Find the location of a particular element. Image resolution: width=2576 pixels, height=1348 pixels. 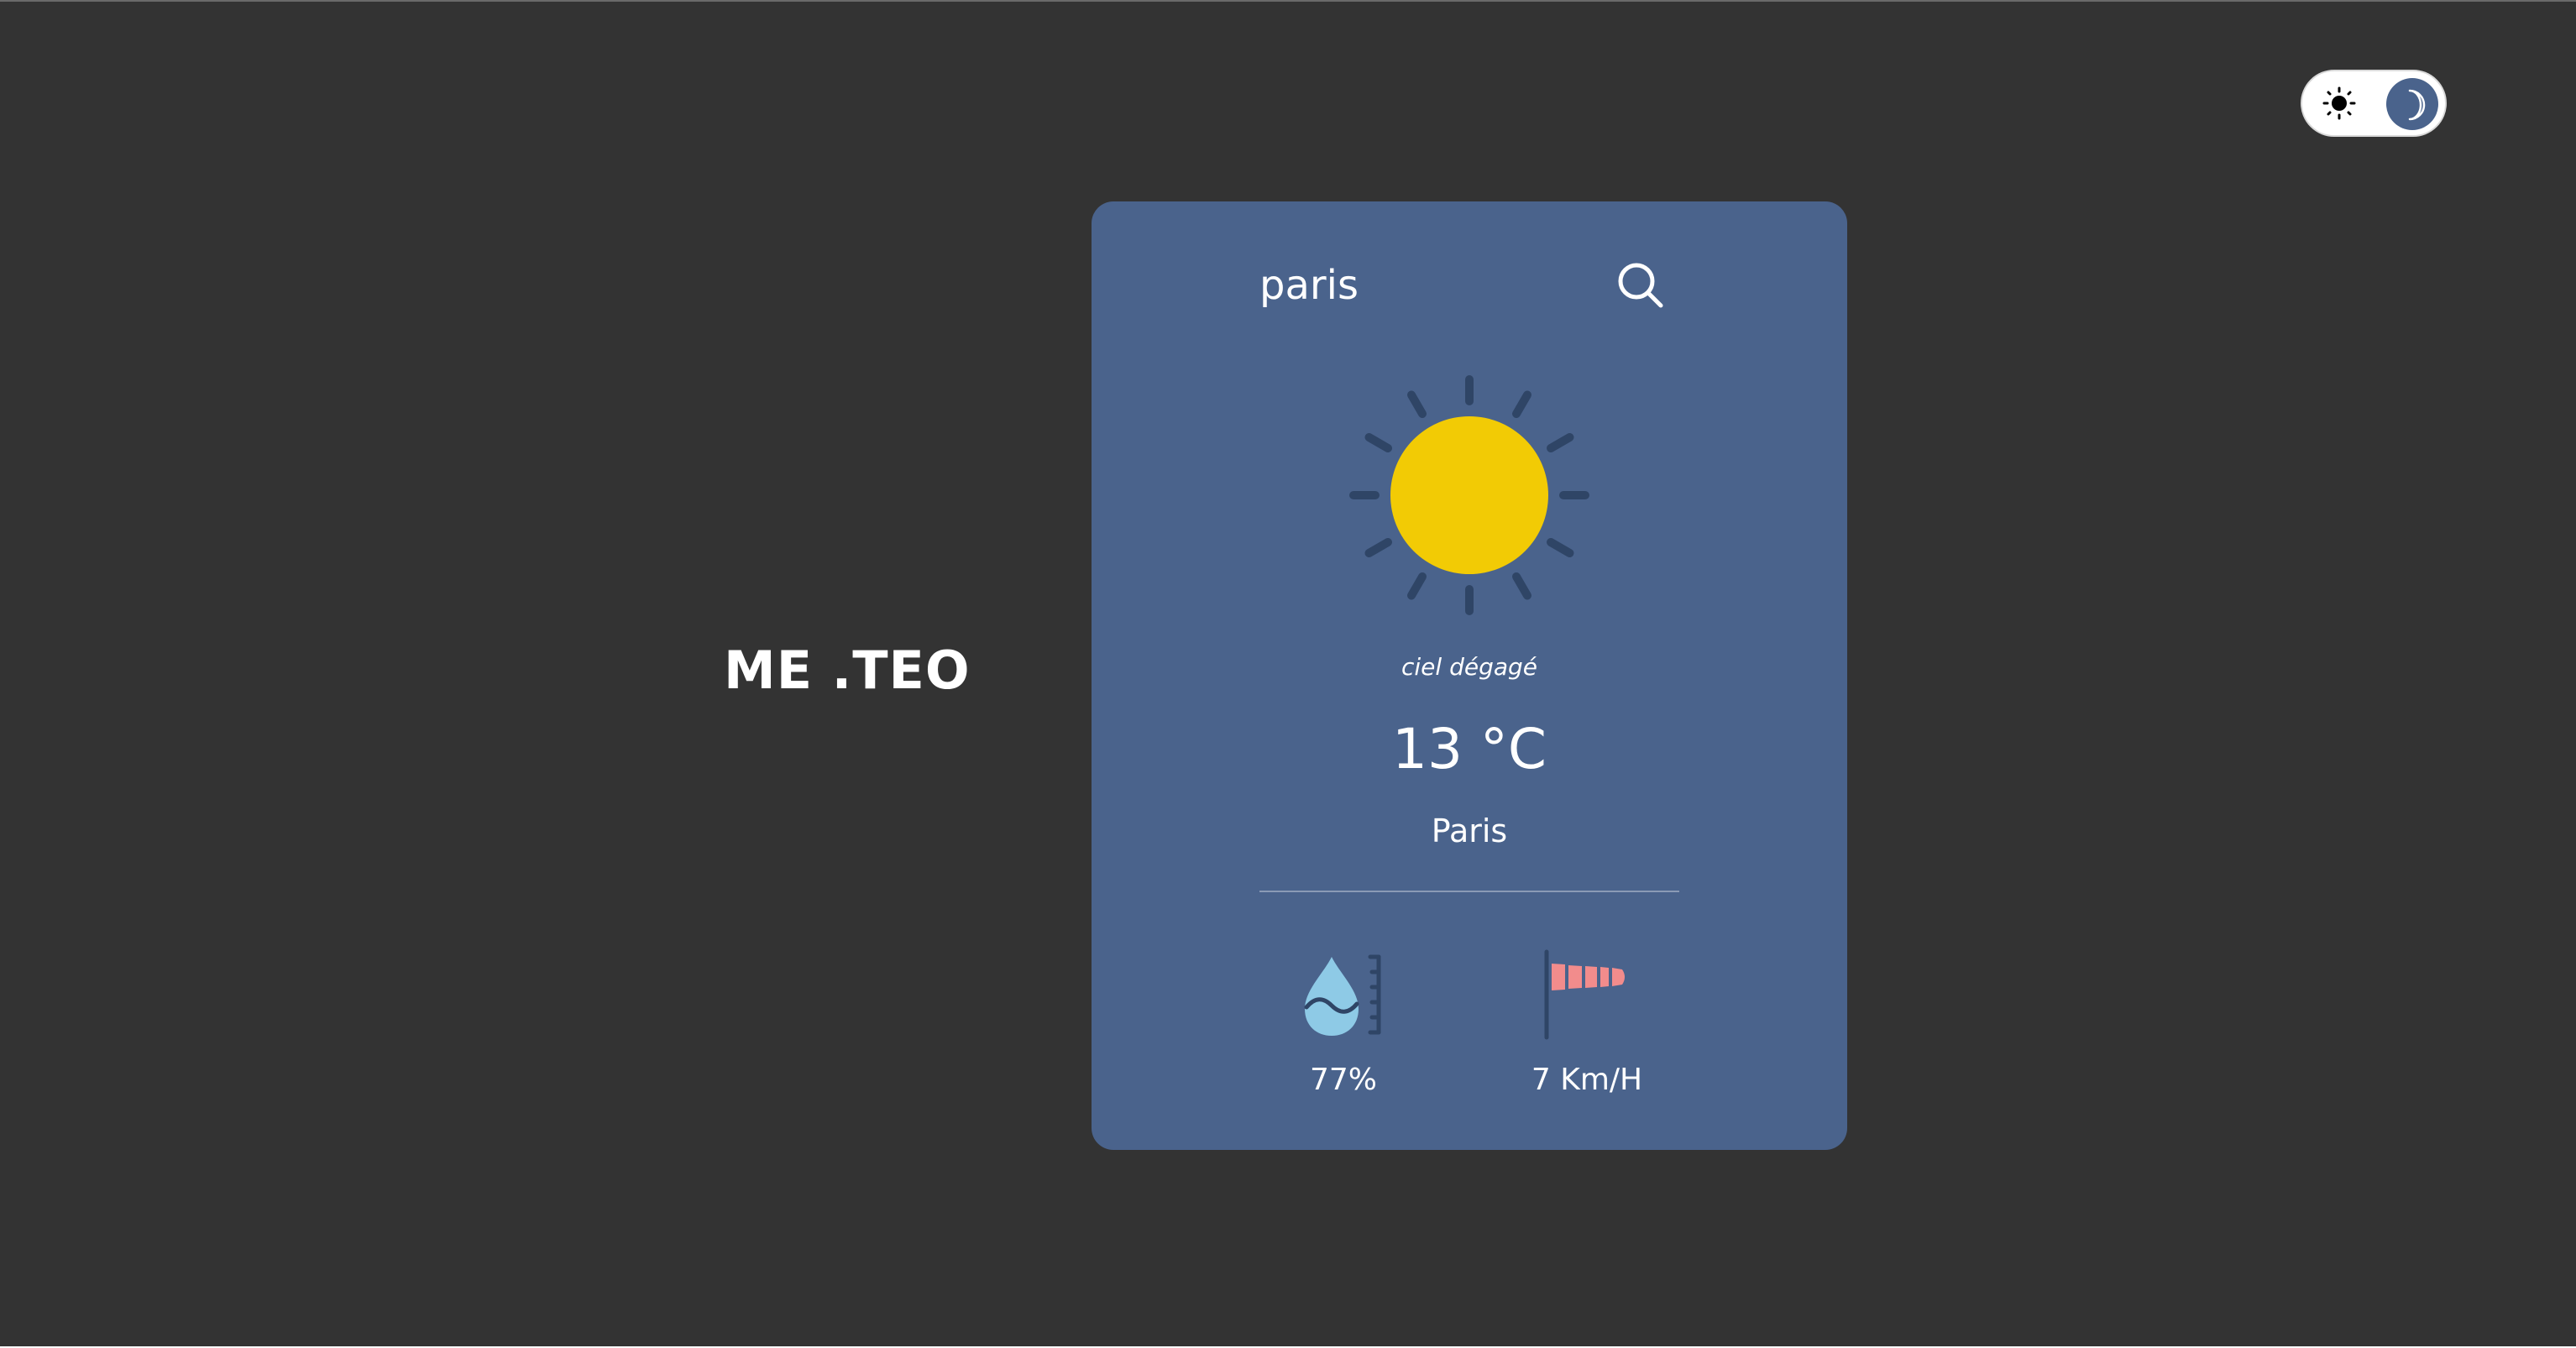

wind-speed-value: 7 Km/H is located at coordinates (1587, 1080).